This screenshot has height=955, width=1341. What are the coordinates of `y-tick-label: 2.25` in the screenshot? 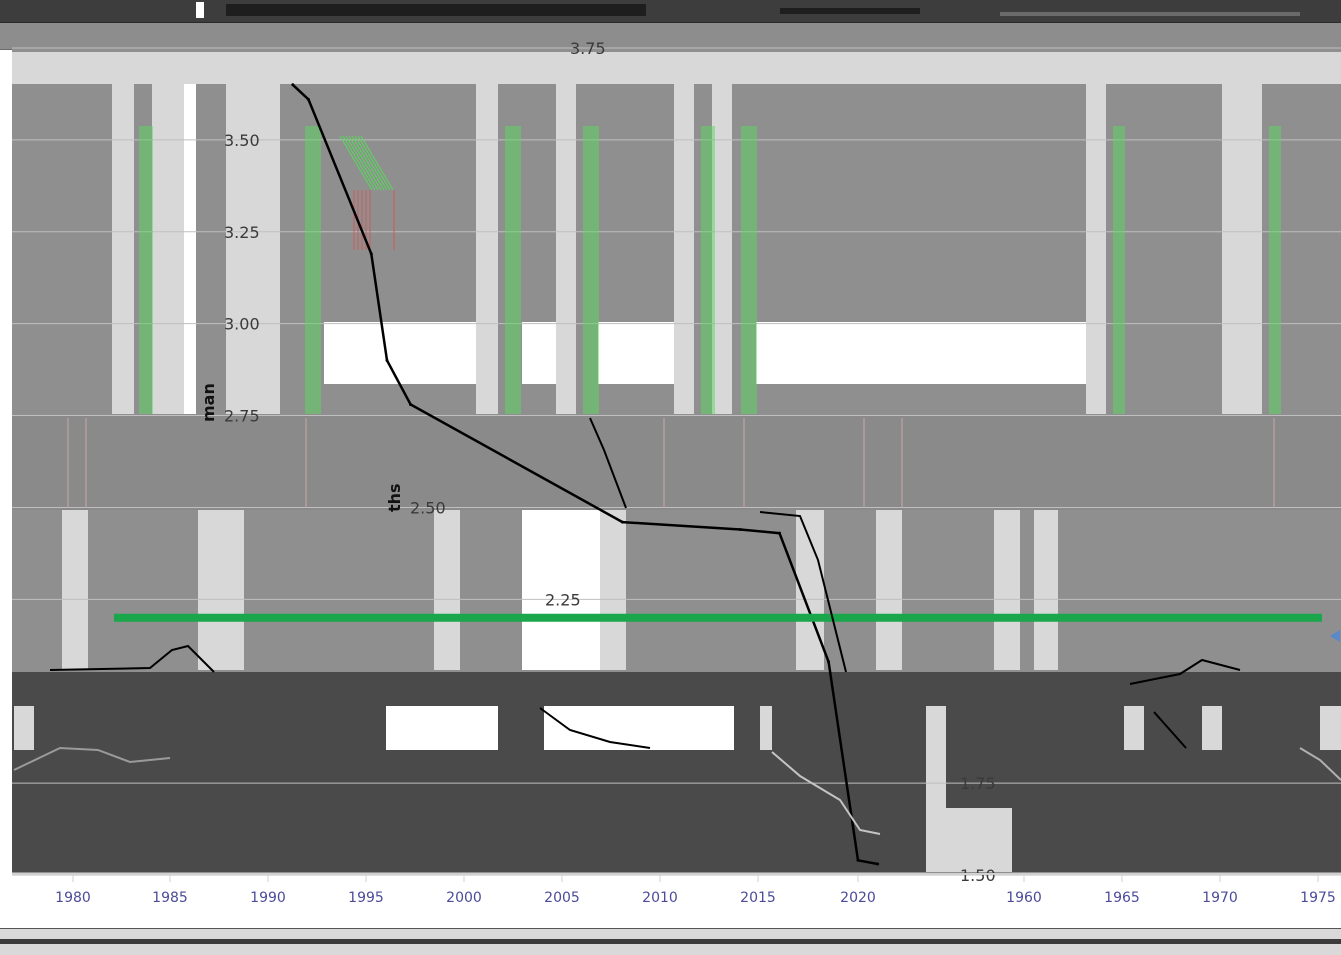 It's located at (563, 599).